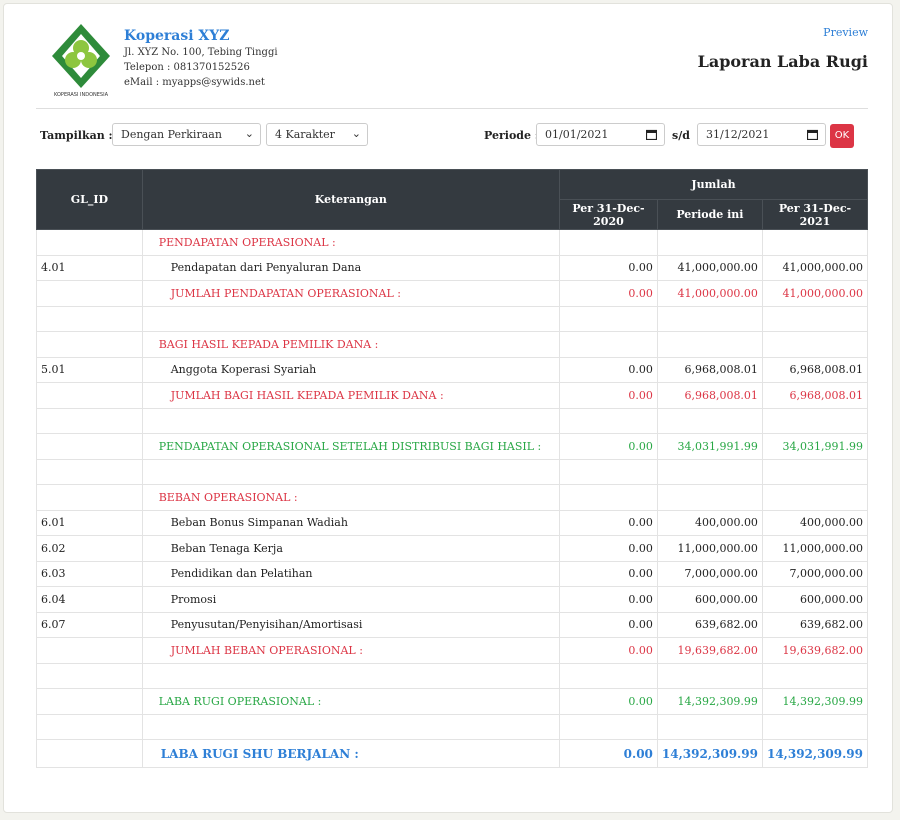  Describe the element at coordinates (713, 184) in the screenshot. I see `col-jumlah: Jumlah` at that location.